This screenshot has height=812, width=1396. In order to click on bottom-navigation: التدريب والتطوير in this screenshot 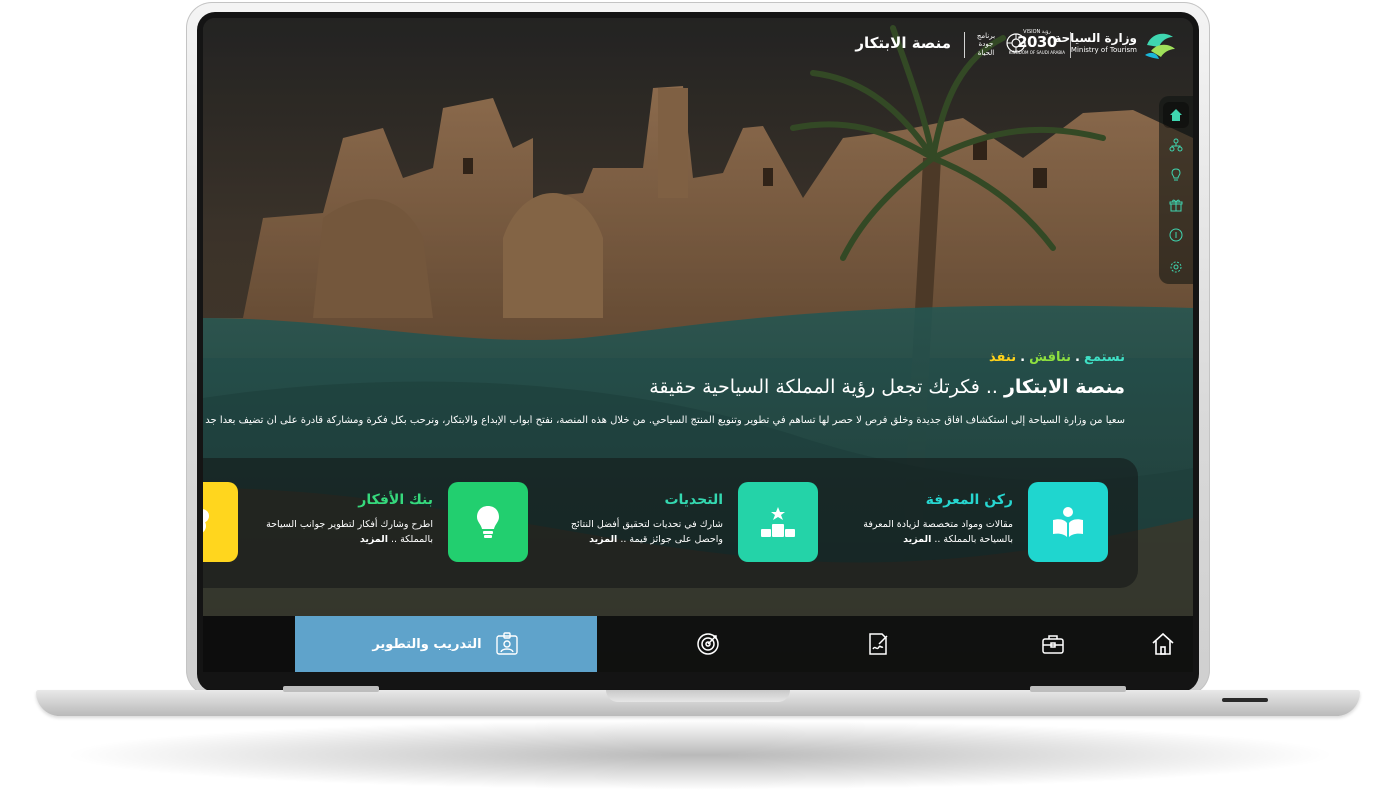, I will do `click(698, 644)`.